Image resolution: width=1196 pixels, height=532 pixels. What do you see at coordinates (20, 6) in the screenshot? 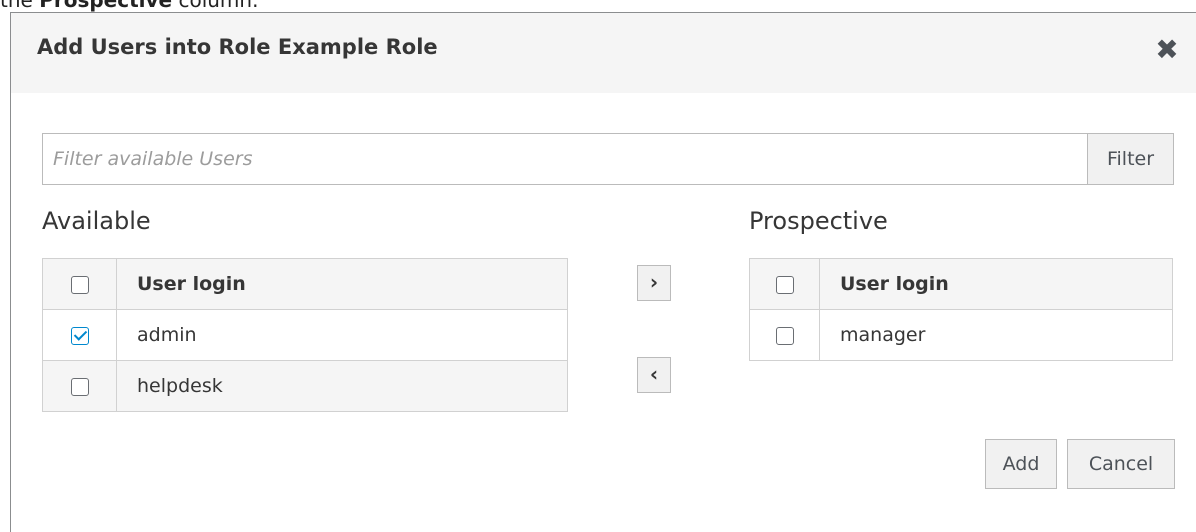
I see `context-prefix: the` at bounding box center [20, 6].